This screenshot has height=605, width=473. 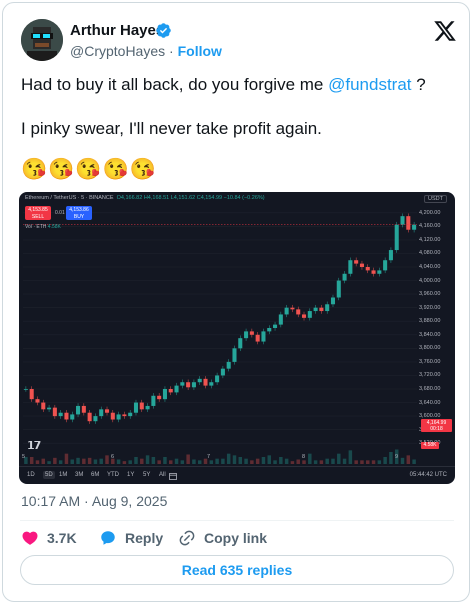 What do you see at coordinates (31, 475) in the screenshot?
I see `timeframe-1d: 1D` at bounding box center [31, 475].